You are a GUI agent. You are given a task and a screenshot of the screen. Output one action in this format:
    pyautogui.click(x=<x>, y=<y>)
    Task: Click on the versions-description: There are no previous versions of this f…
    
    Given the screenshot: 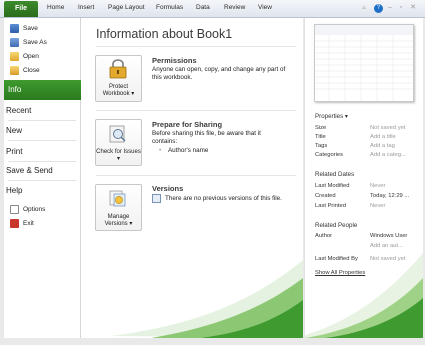 What is the action you would take?
    pyautogui.click(x=222, y=198)
    